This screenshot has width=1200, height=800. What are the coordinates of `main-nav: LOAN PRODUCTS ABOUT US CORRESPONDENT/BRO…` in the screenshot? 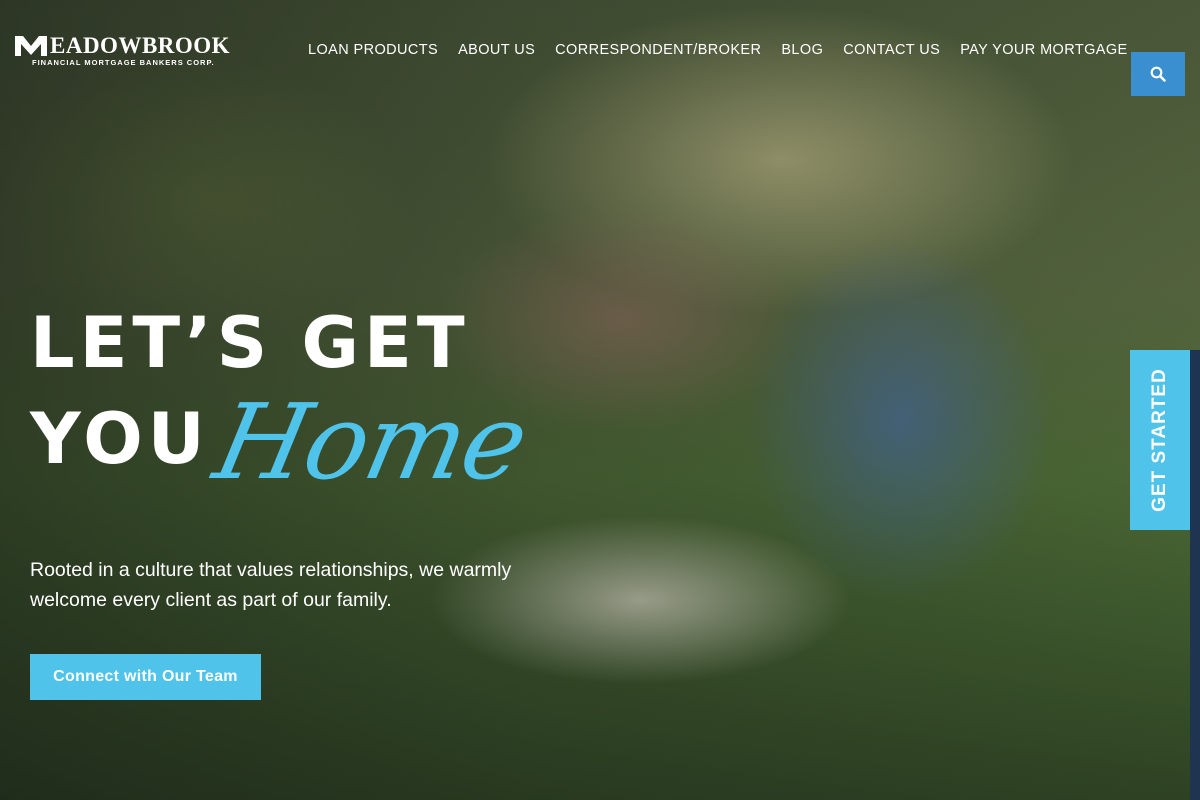 It's located at (728, 50).